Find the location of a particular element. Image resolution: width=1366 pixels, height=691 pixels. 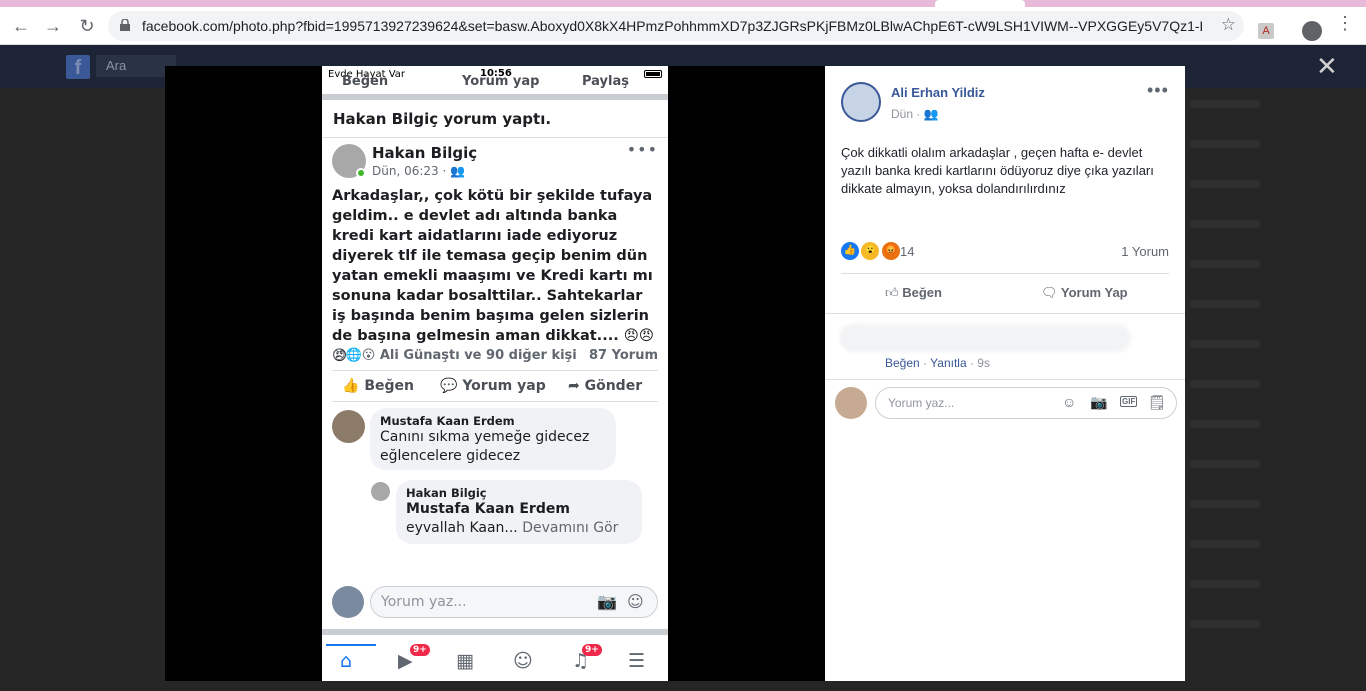

phone-comment-composer: Yorum yaz... 📷 ☺ is located at coordinates (497, 603).